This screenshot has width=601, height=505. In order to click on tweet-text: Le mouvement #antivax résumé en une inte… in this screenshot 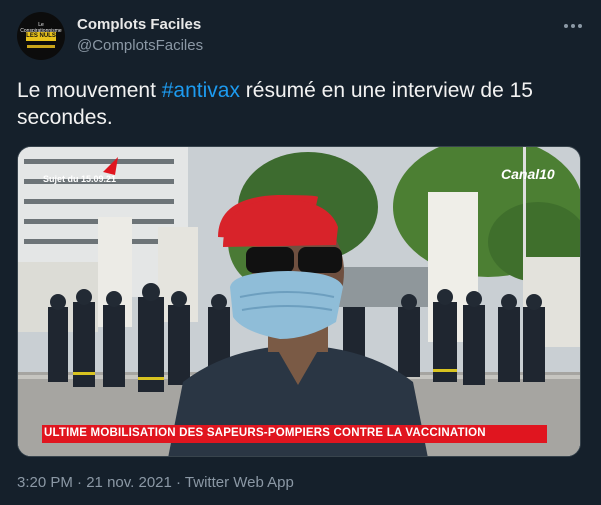, I will do `click(302, 104)`.